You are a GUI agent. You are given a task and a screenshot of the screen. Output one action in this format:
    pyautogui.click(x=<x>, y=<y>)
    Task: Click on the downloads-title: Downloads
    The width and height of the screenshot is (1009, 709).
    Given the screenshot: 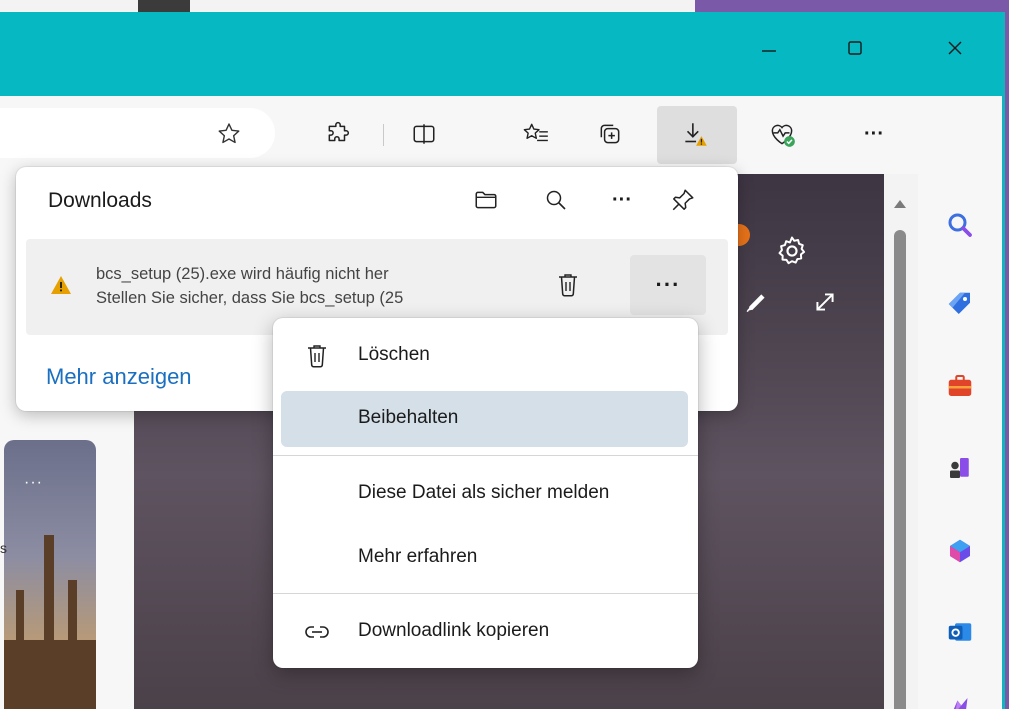 What is the action you would take?
    pyautogui.click(x=100, y=200)
    